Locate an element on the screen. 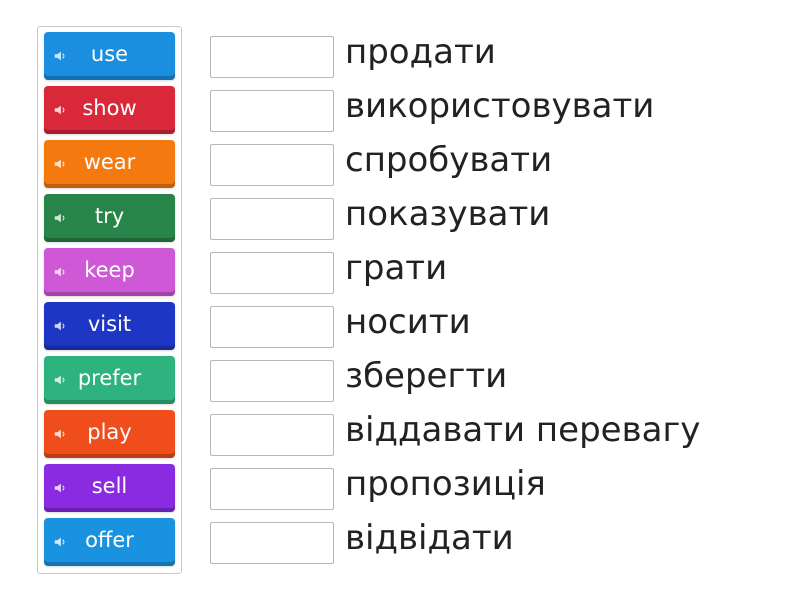 Image resolution: width=800 pixels, height=600 pixels. word-tile-keep: keep is located at coordinates (109, 272).